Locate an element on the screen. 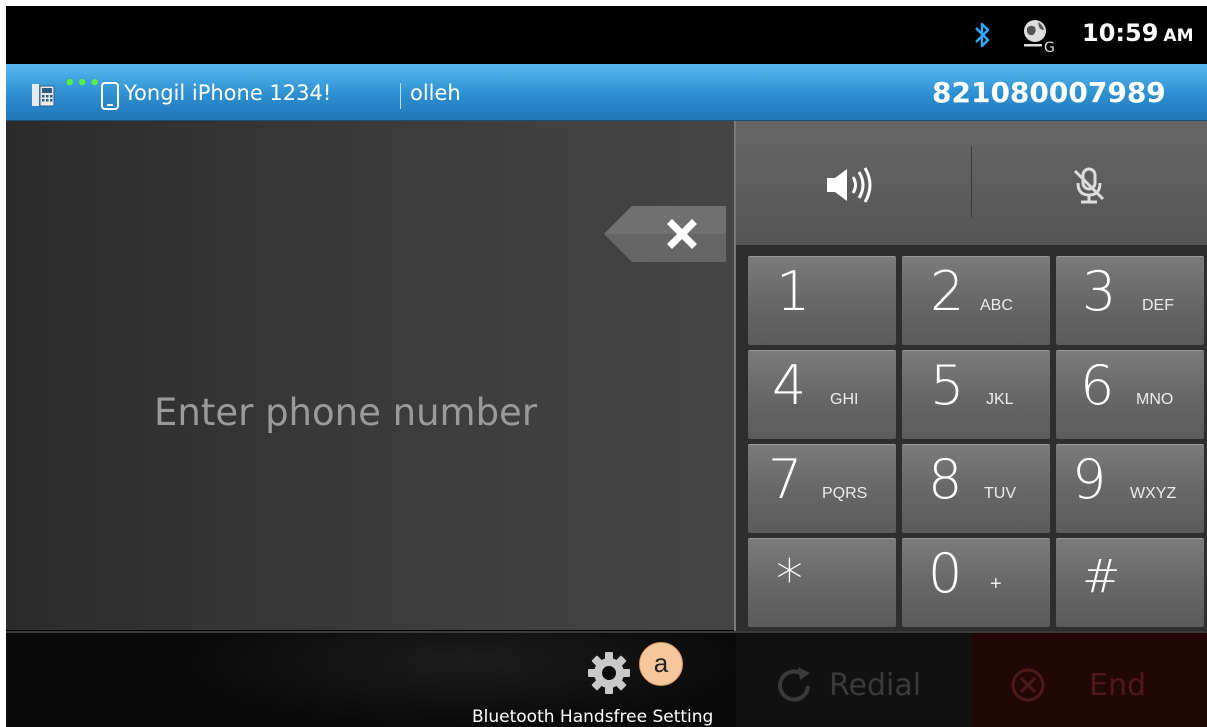  key-letters: MNO is located at coordinates (1155, 399).